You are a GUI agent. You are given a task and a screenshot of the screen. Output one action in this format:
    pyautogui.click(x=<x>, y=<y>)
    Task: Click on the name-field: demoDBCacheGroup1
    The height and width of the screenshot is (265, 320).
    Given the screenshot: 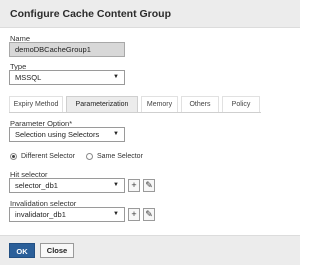 What is the action you would take?
    pyautogui.click(x=67, y=49)
    